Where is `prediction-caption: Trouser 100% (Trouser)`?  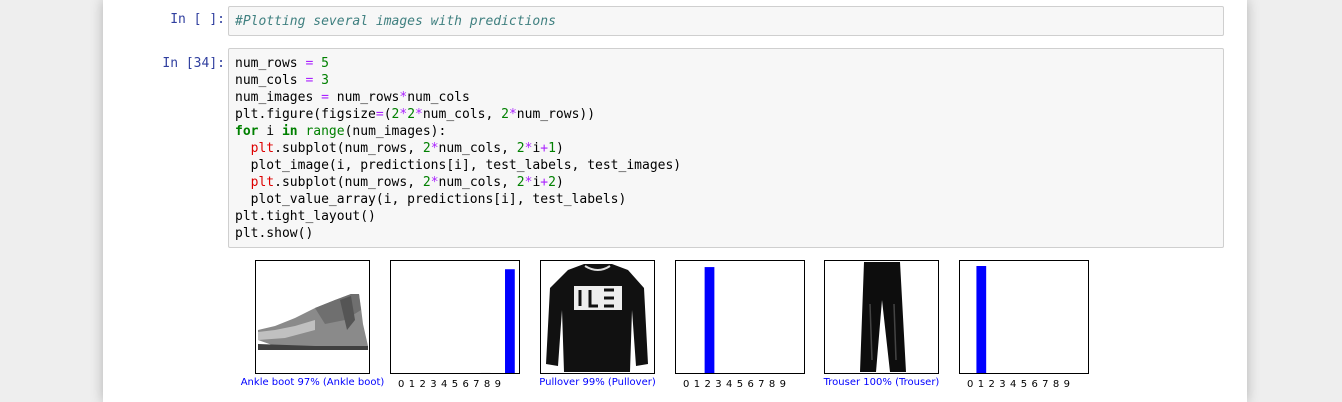
prediction-caption: Trouser 100% (Trouser) is located at coordinates (881, 382).